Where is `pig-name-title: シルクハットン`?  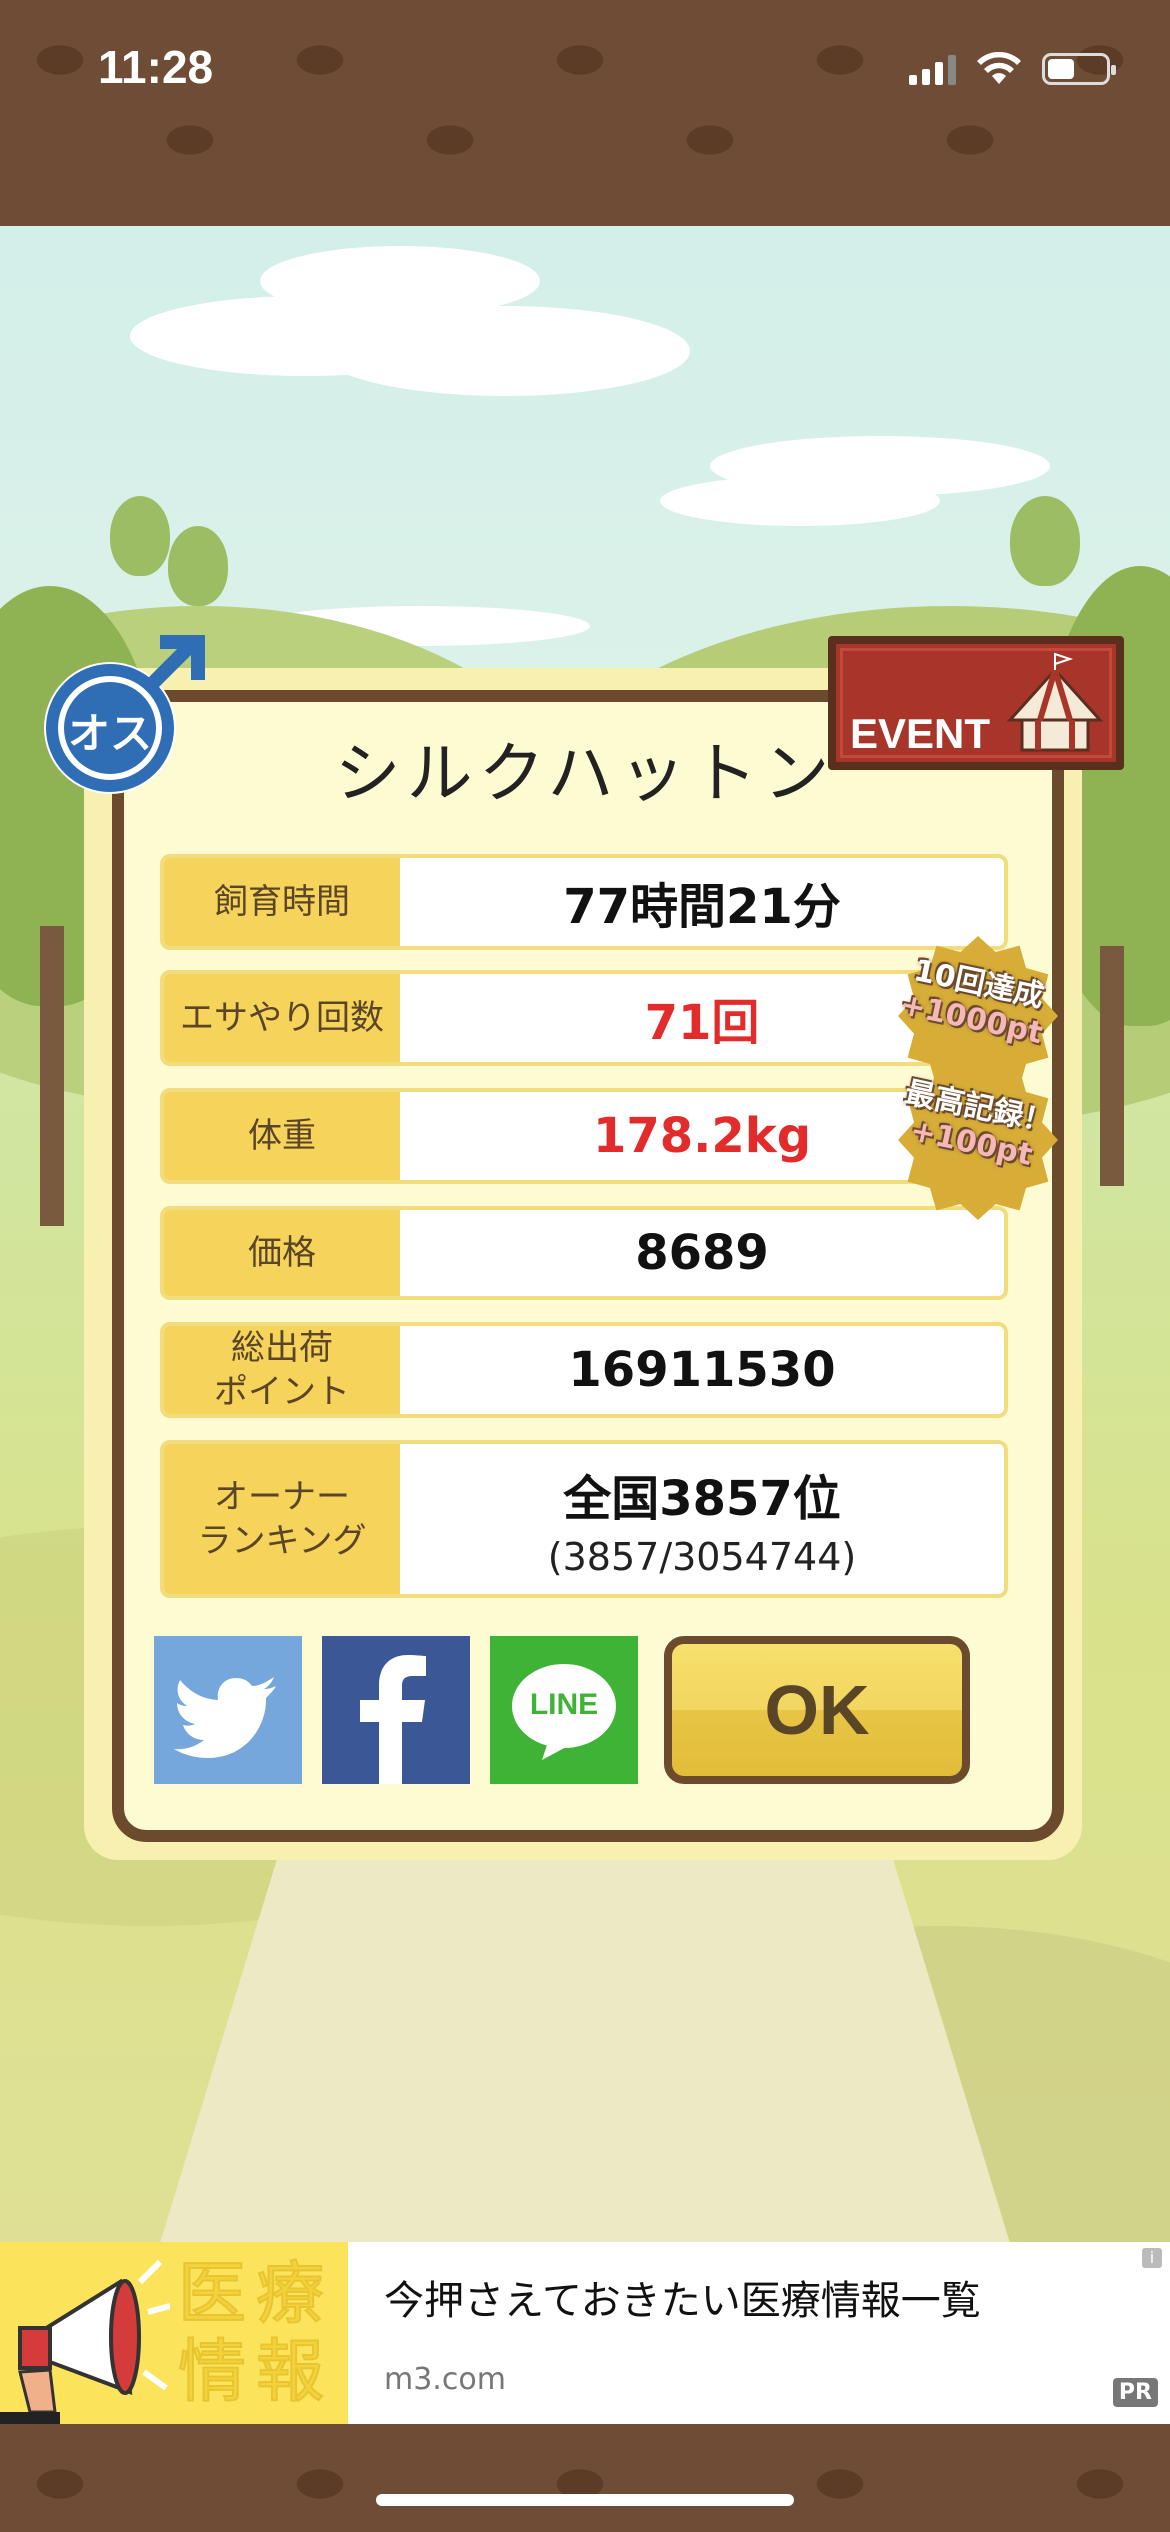 pig-name-title: シルクハットン is located at coordinates (585, 773).